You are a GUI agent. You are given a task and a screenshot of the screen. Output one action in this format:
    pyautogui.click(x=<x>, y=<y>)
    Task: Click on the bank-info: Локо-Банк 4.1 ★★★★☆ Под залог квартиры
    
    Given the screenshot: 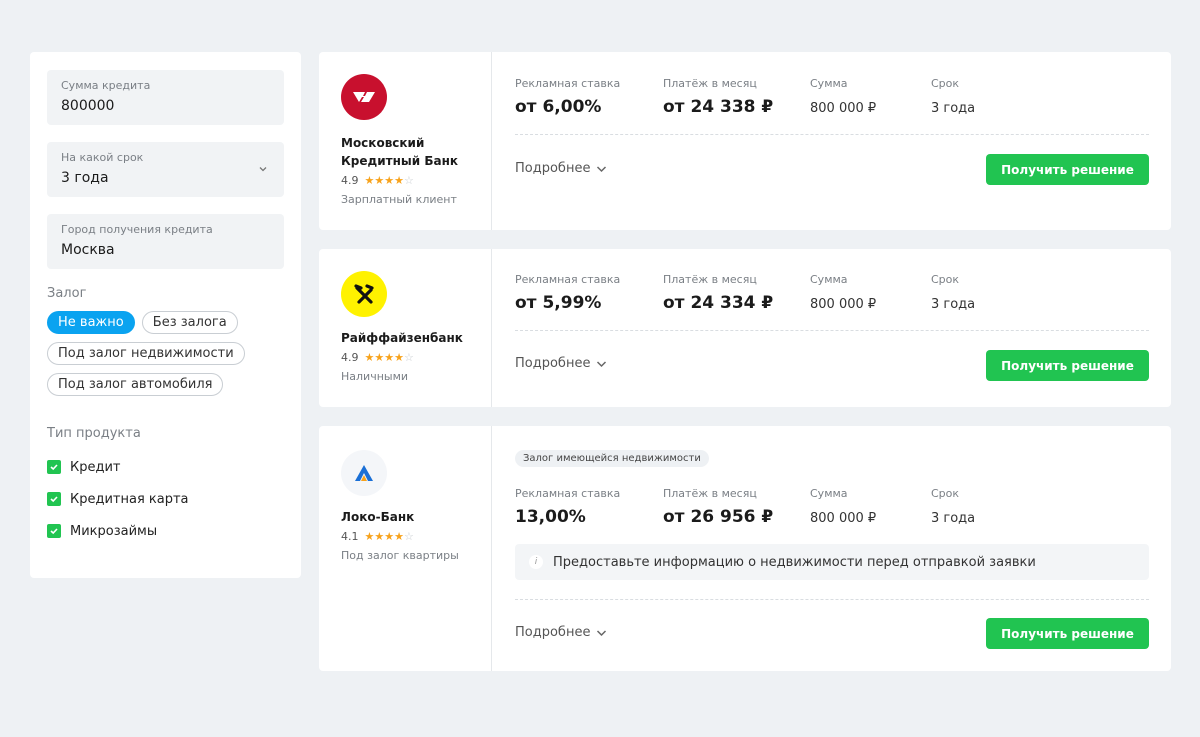 What is the action you would take?
    pyautogui.click(x=405, y=548)
    